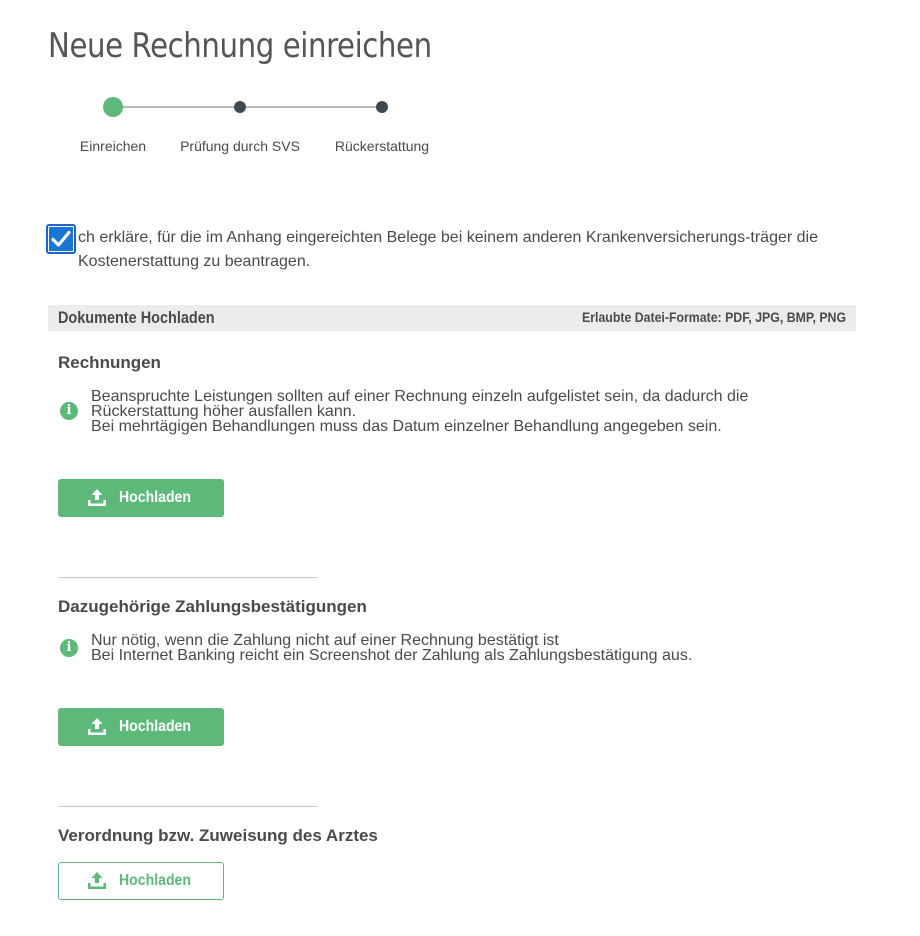  Describe the element at coordinates (247, 107) in the screenshot. I see `stepper-connector` at that location.